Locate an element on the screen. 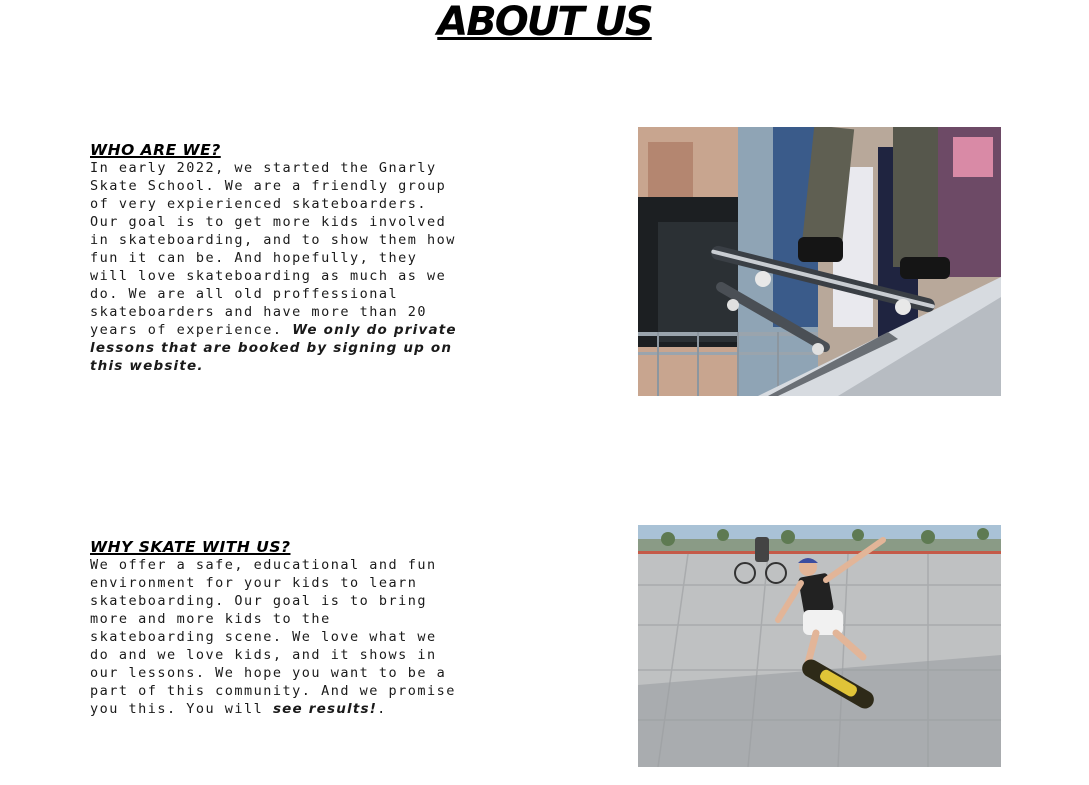 Image resolution: width=1089 pixels, height=785 pixels. kid-kickflip-image is located at coordinates (819, 646).